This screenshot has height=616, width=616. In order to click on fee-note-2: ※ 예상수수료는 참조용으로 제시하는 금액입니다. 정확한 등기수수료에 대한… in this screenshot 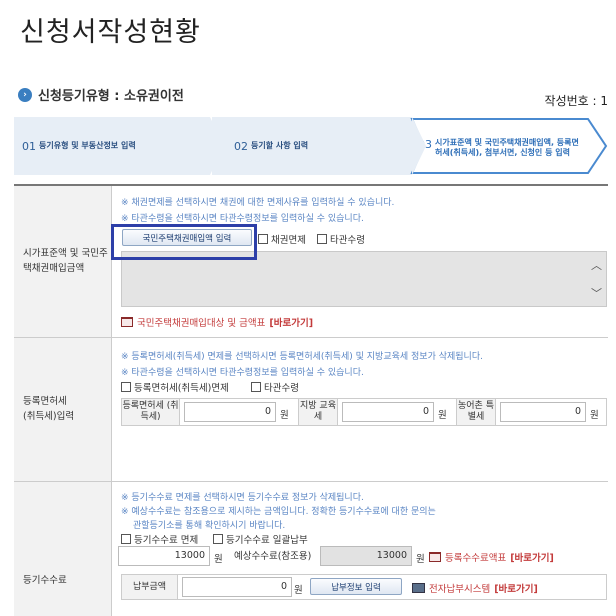, I will do `click(278, 512)`.